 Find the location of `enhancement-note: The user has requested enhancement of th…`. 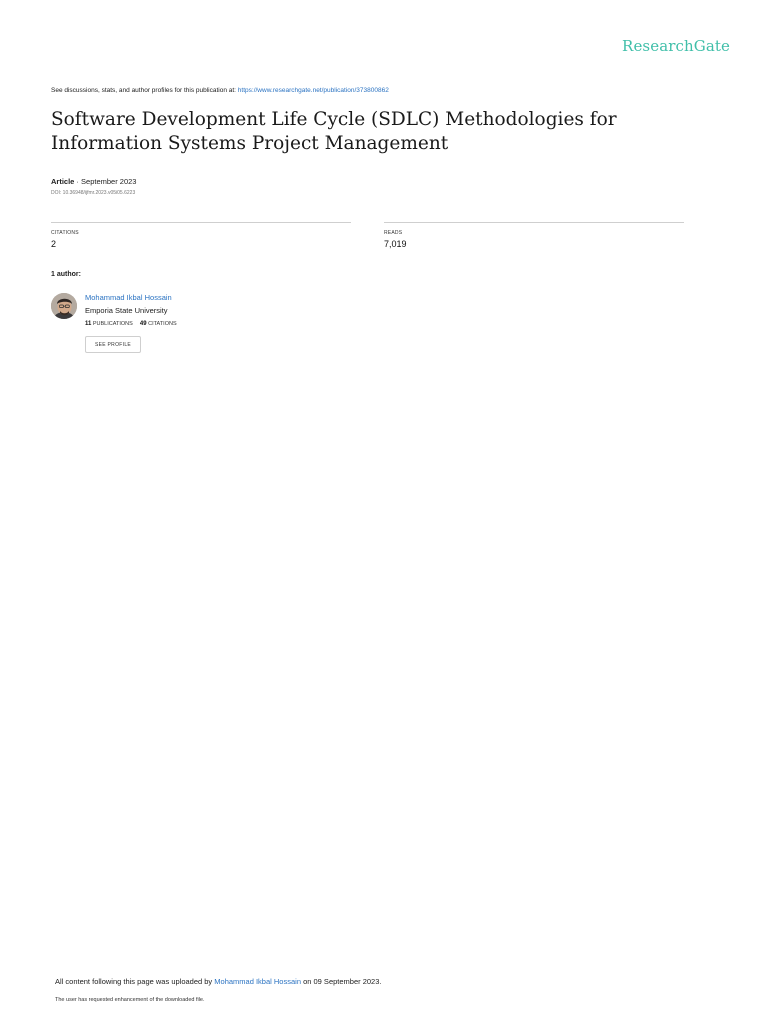

enhancement-note: The user has requested enhancement of th… is located at coordinates (130, 1000).